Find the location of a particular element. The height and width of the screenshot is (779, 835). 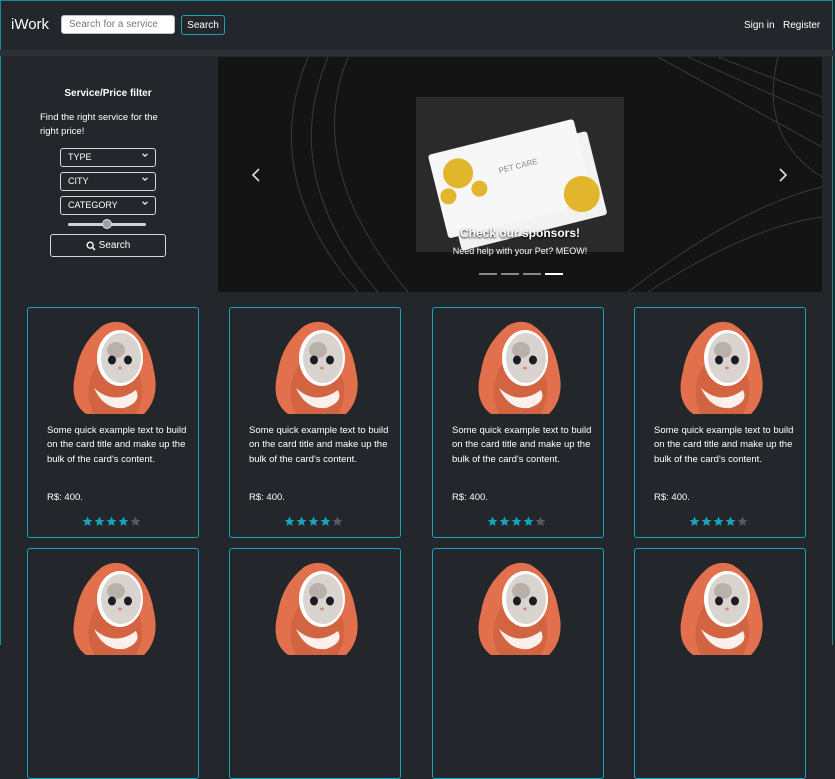

city-select-value: CITY is located at coordinates (78, 181).